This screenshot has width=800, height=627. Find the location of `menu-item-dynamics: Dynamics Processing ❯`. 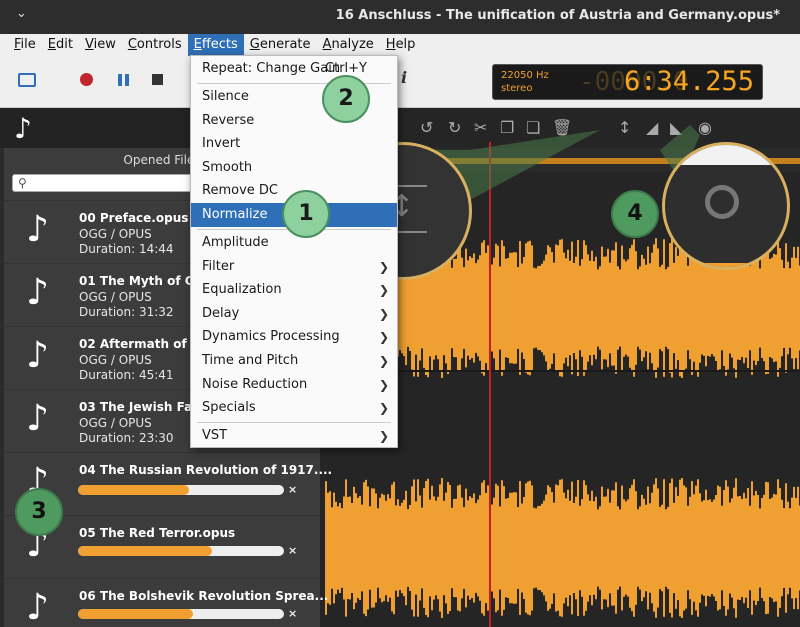

menu-item-dynamics: Dynamics Processing ❯ is located at coordinates (294, 337).